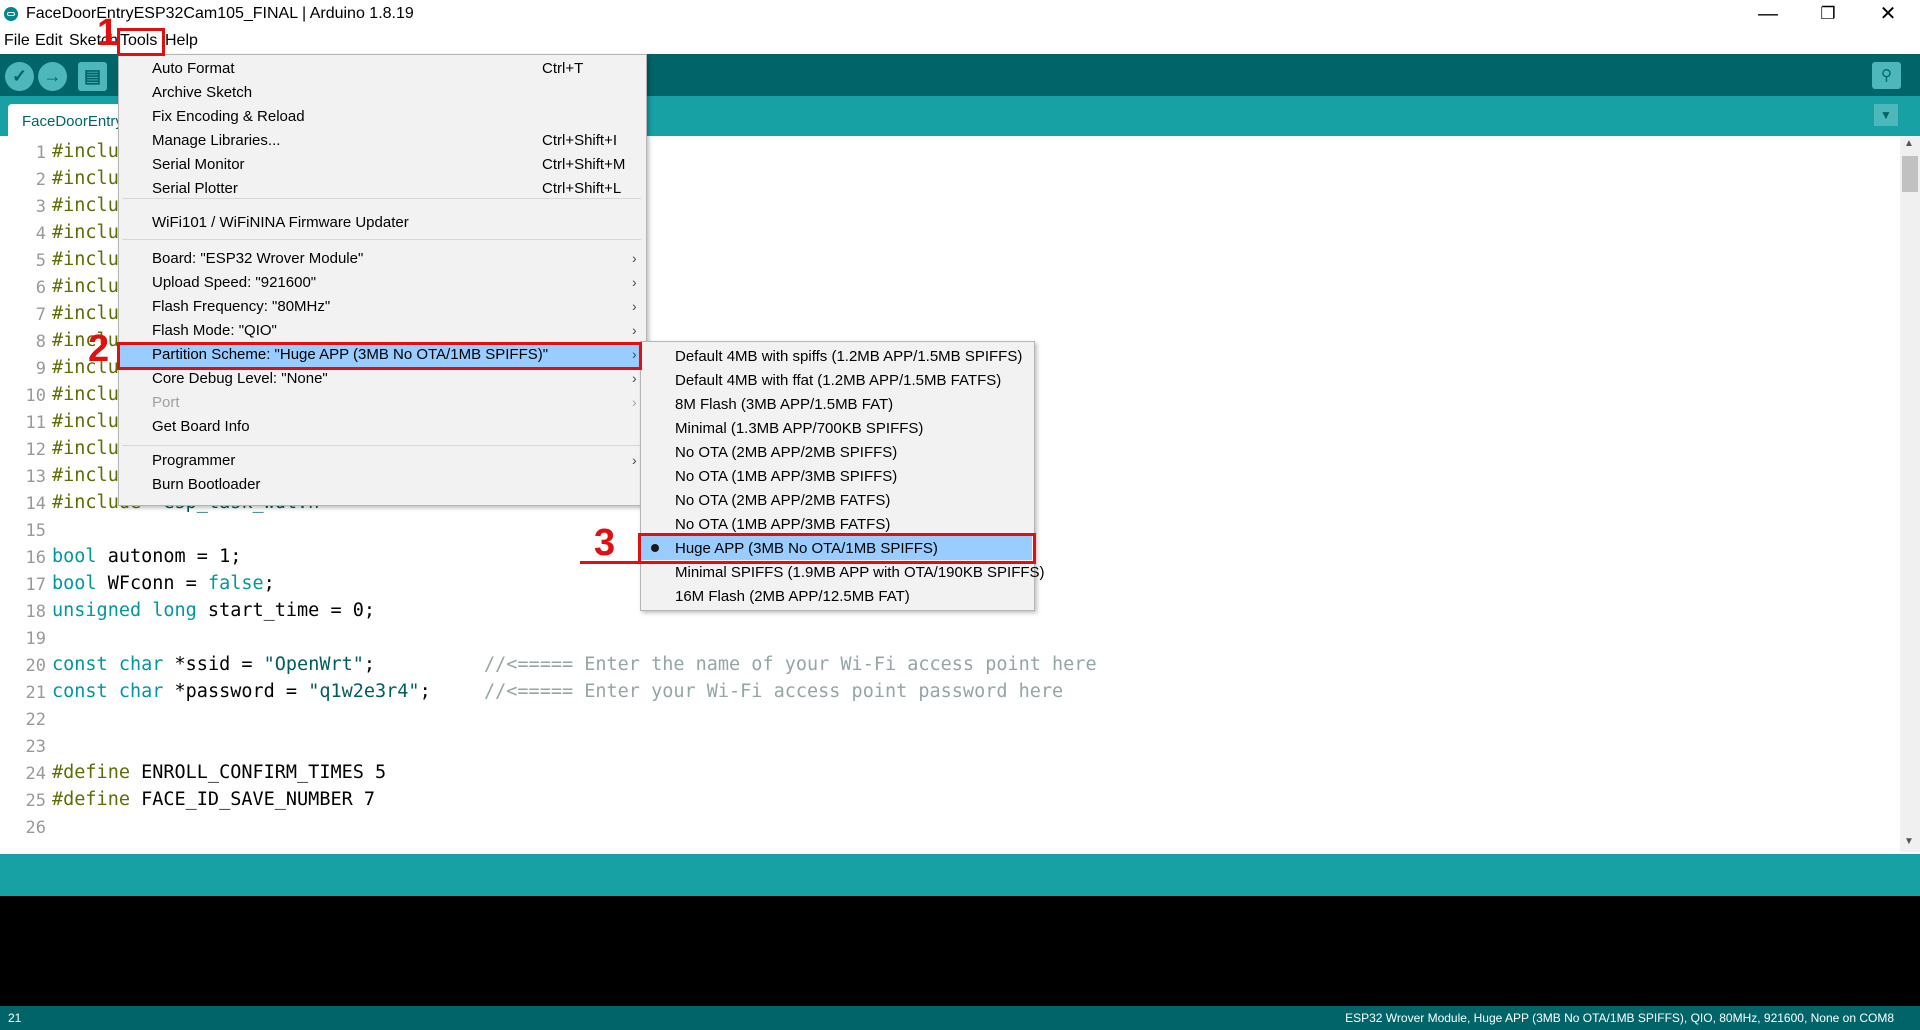  I want to click on menu-file: File, so click(17, 41).